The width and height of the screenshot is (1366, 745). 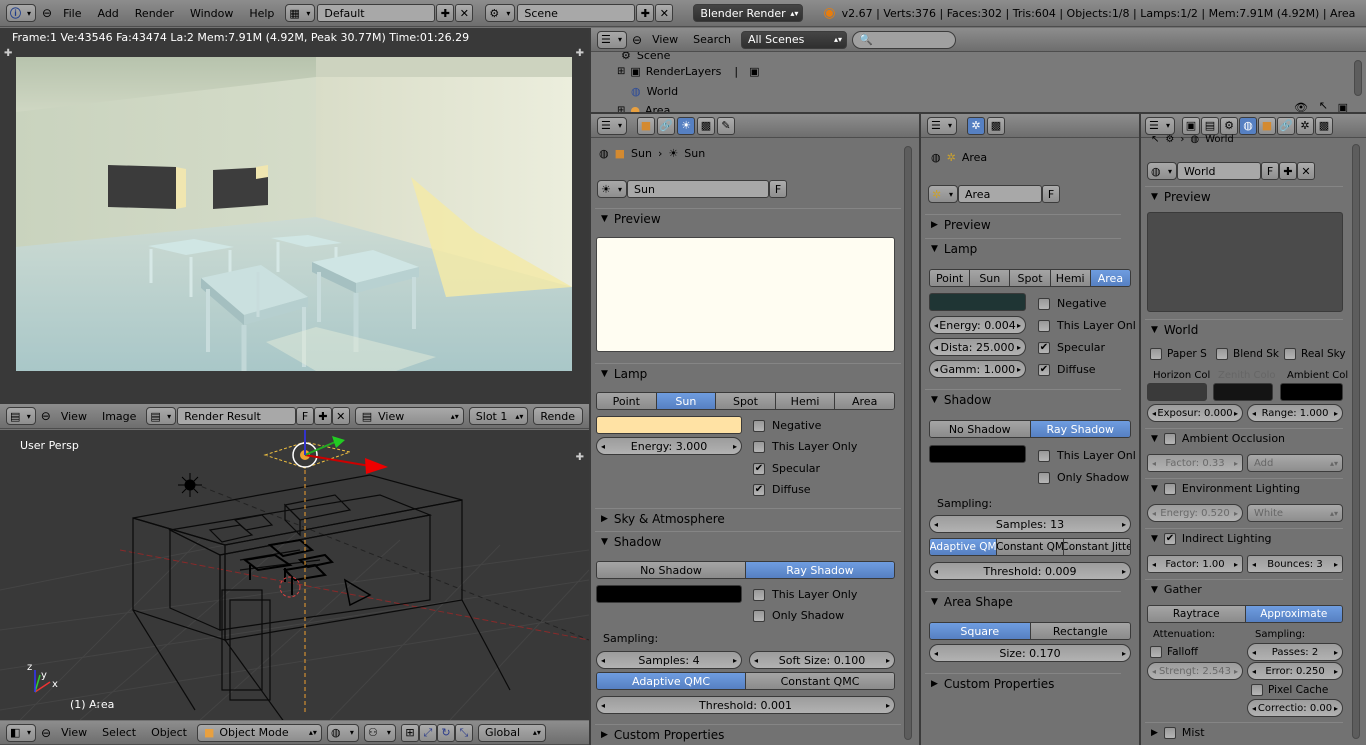 I want to click on qmc-type-toggle: Adaptive QM Constant QM Constant Jitte, so click(x=1030, y=547).